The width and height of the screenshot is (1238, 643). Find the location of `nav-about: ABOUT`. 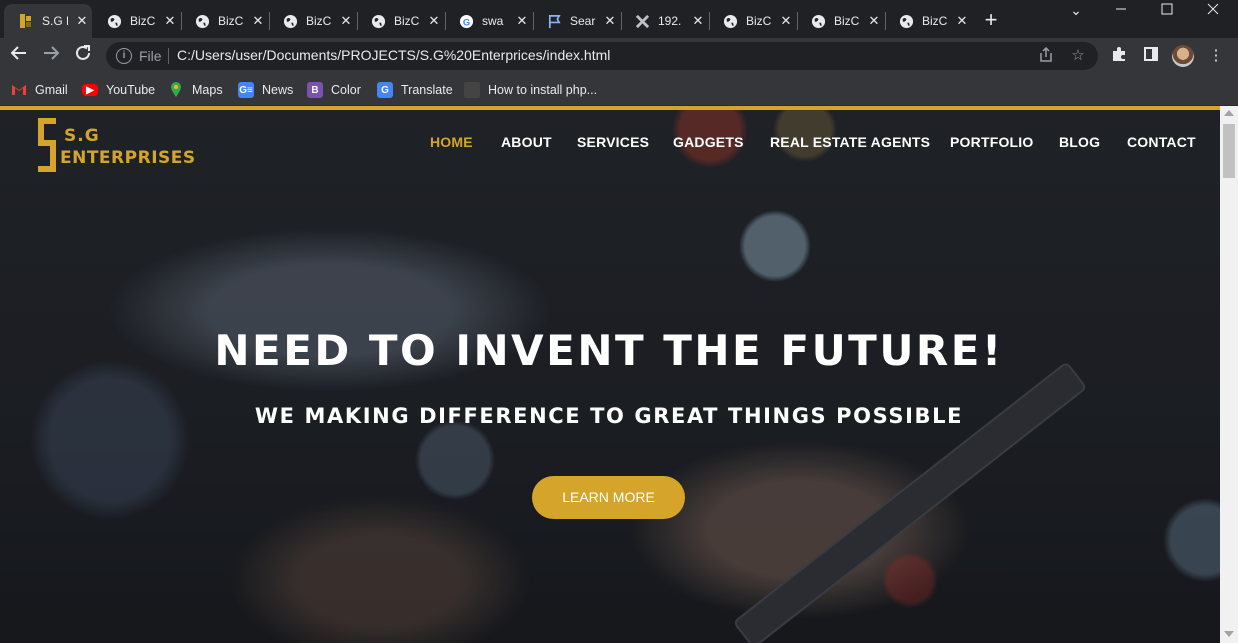

nav-about: ABOUT is located at coordinates (526, 142).